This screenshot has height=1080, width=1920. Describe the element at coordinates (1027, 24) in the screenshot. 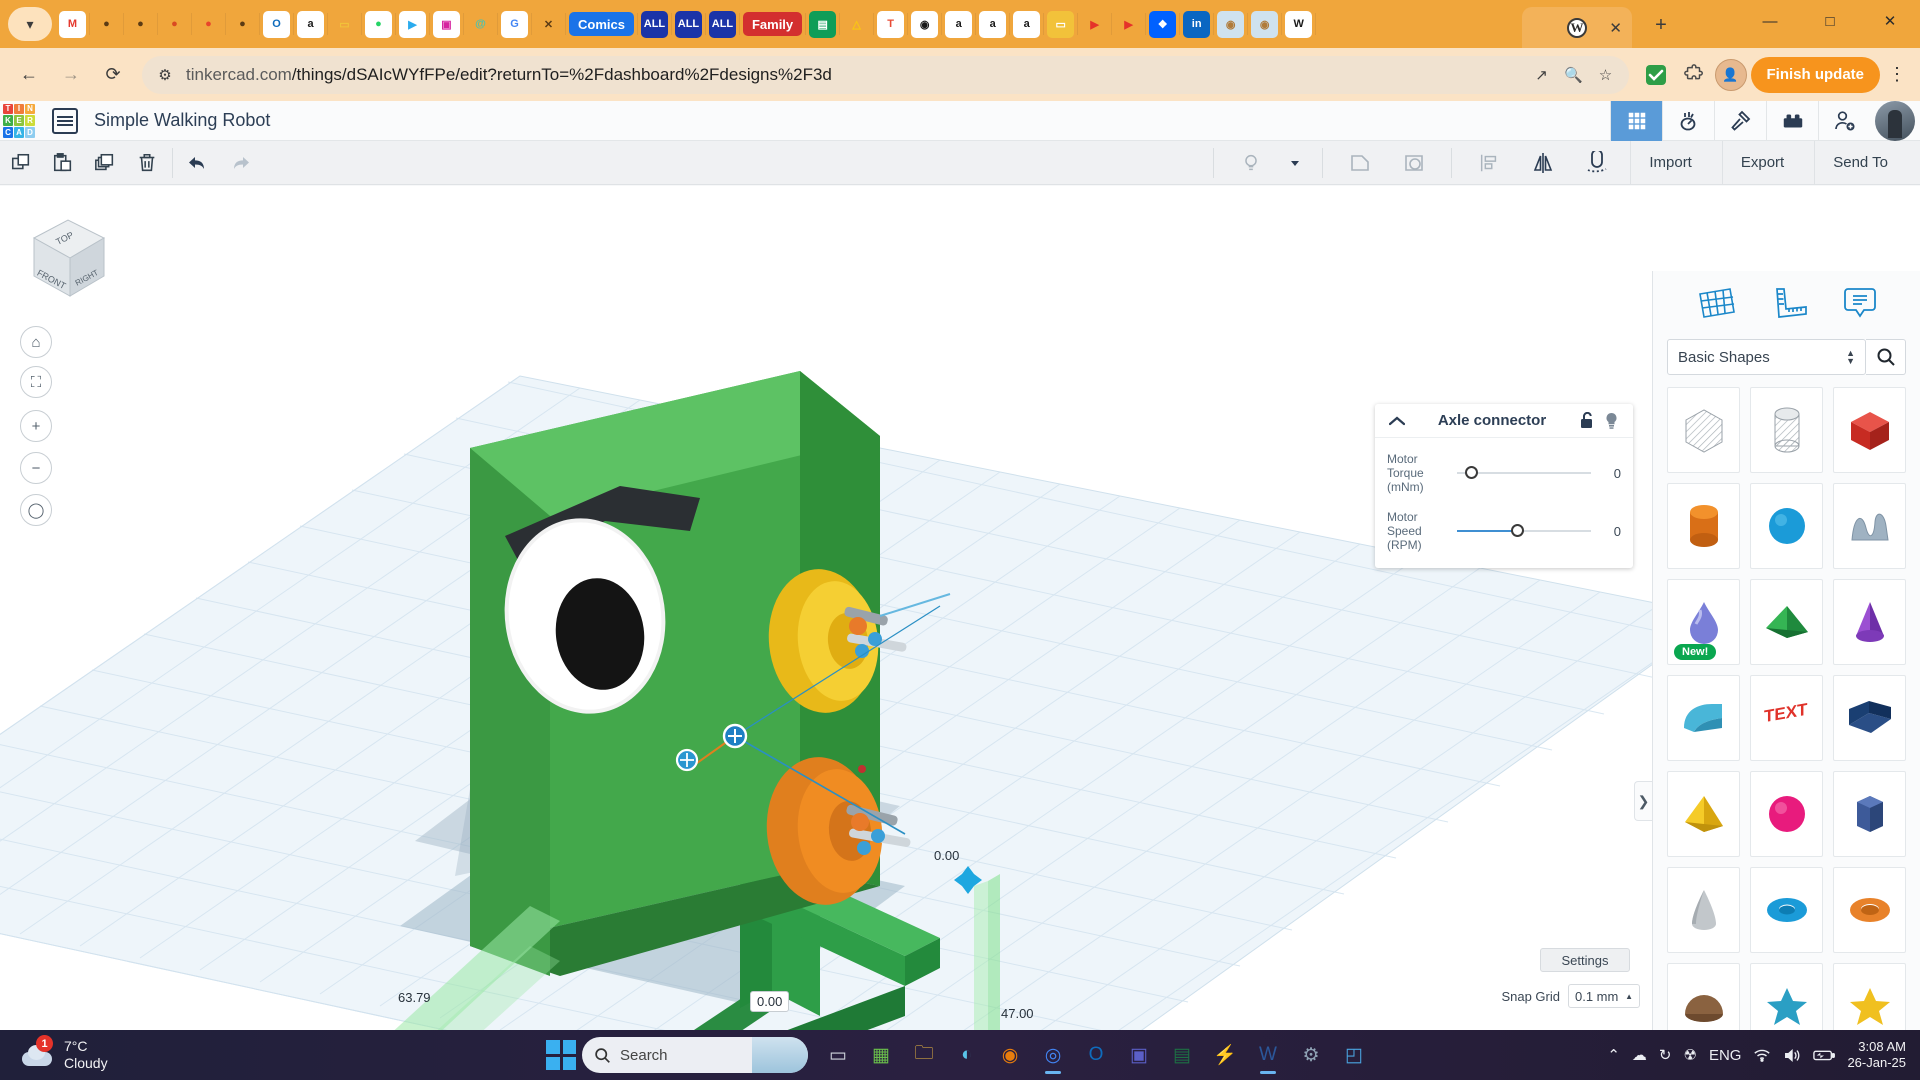

I see `bookmark-amazon3: a` at that location.